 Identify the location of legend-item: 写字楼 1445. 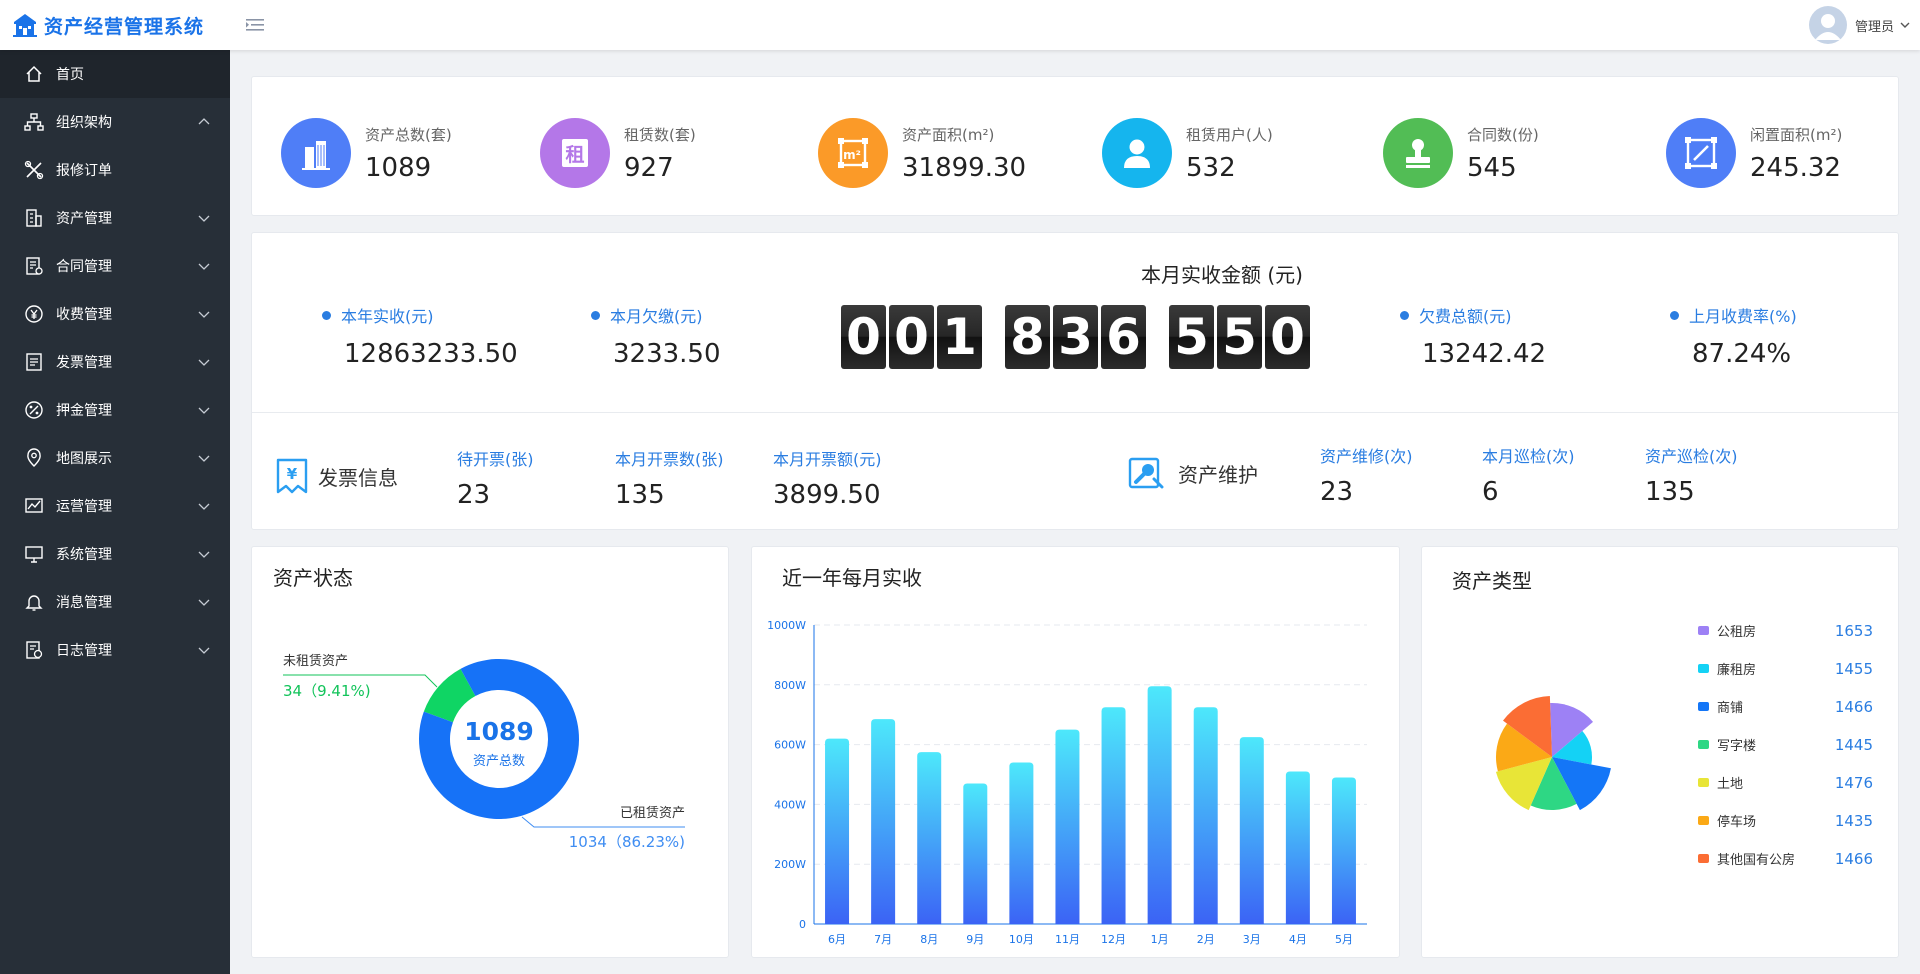
(1785, 744).